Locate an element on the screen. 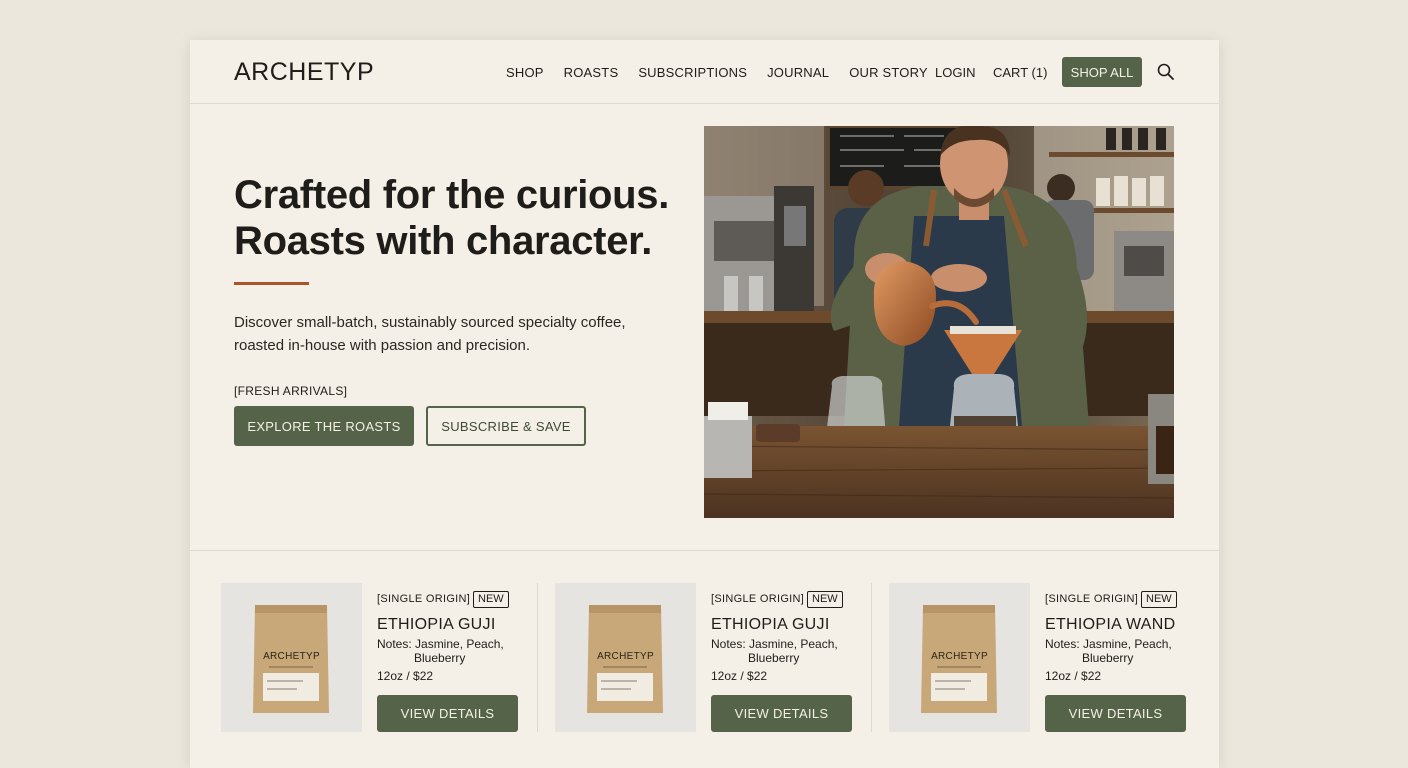 Image resolution: width=1408 pixels, height=768 pixels. cart-link: CART (1) is located at coordinates (1020, 72).